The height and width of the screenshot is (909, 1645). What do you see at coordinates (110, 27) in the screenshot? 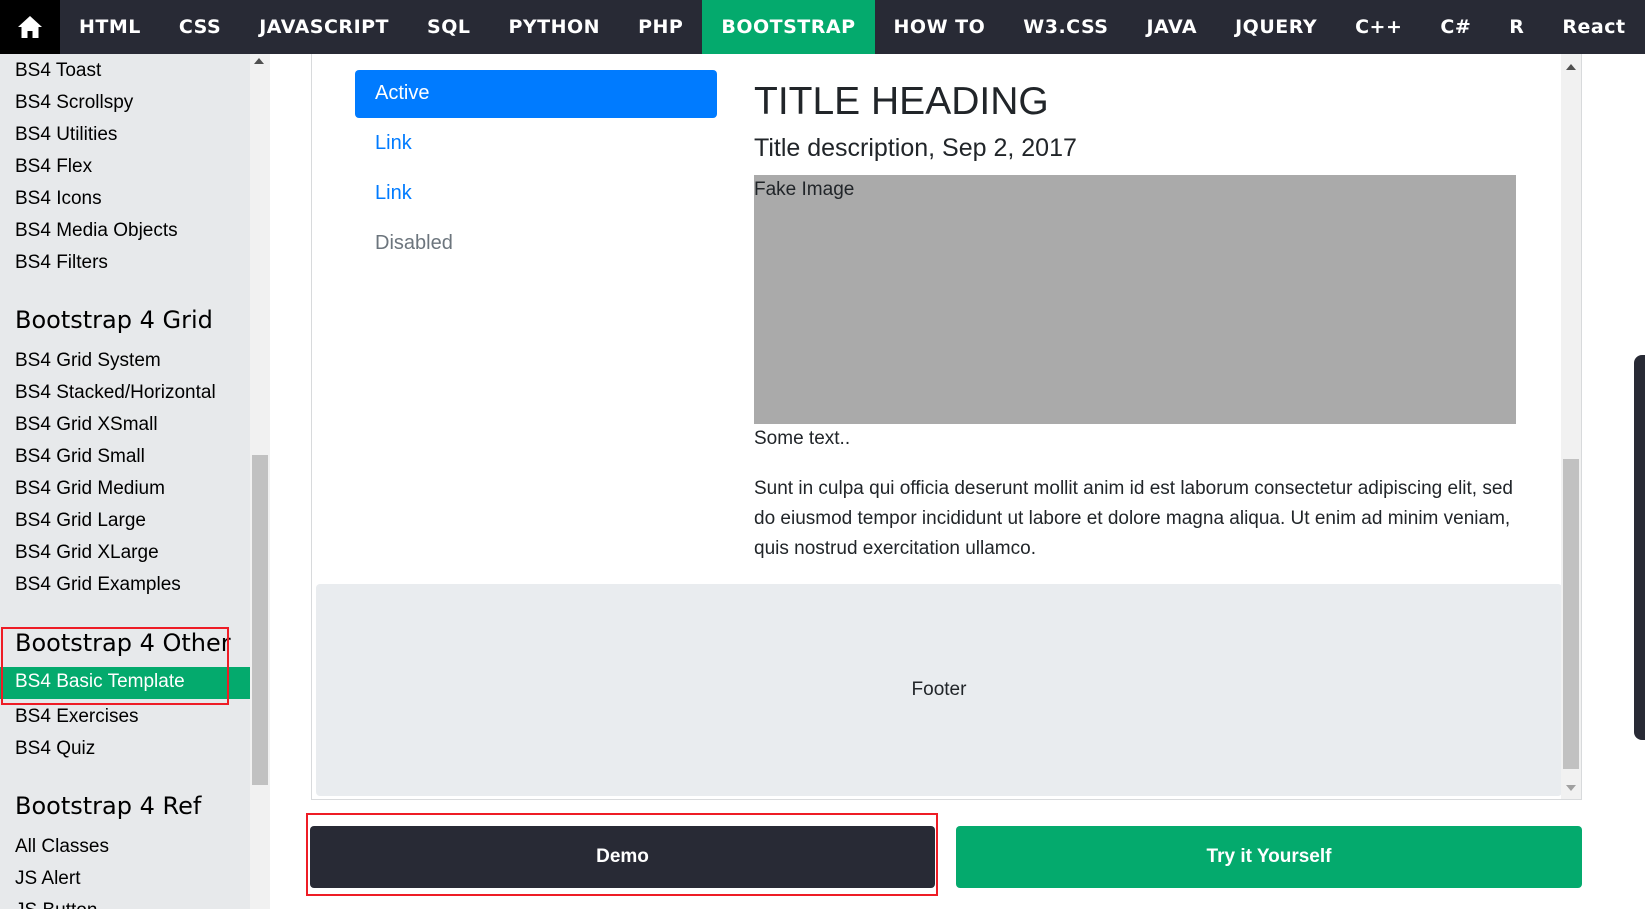
I see `nav-html: HTML` at bounding box center [110, 27].